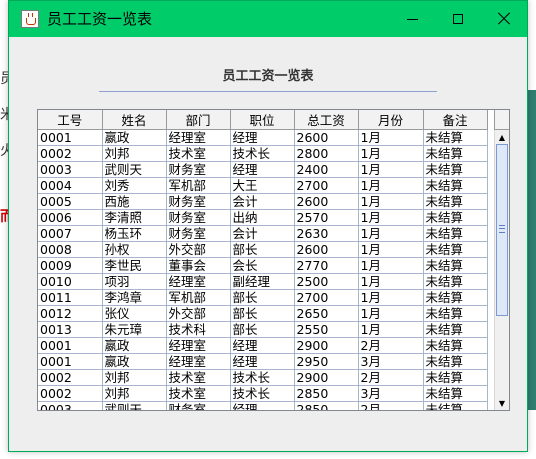 This screenshot has width=536, height=459. Describe the element at coordinates (326, 329) in the screenshot. I see `table-cell: 2550` at that location.